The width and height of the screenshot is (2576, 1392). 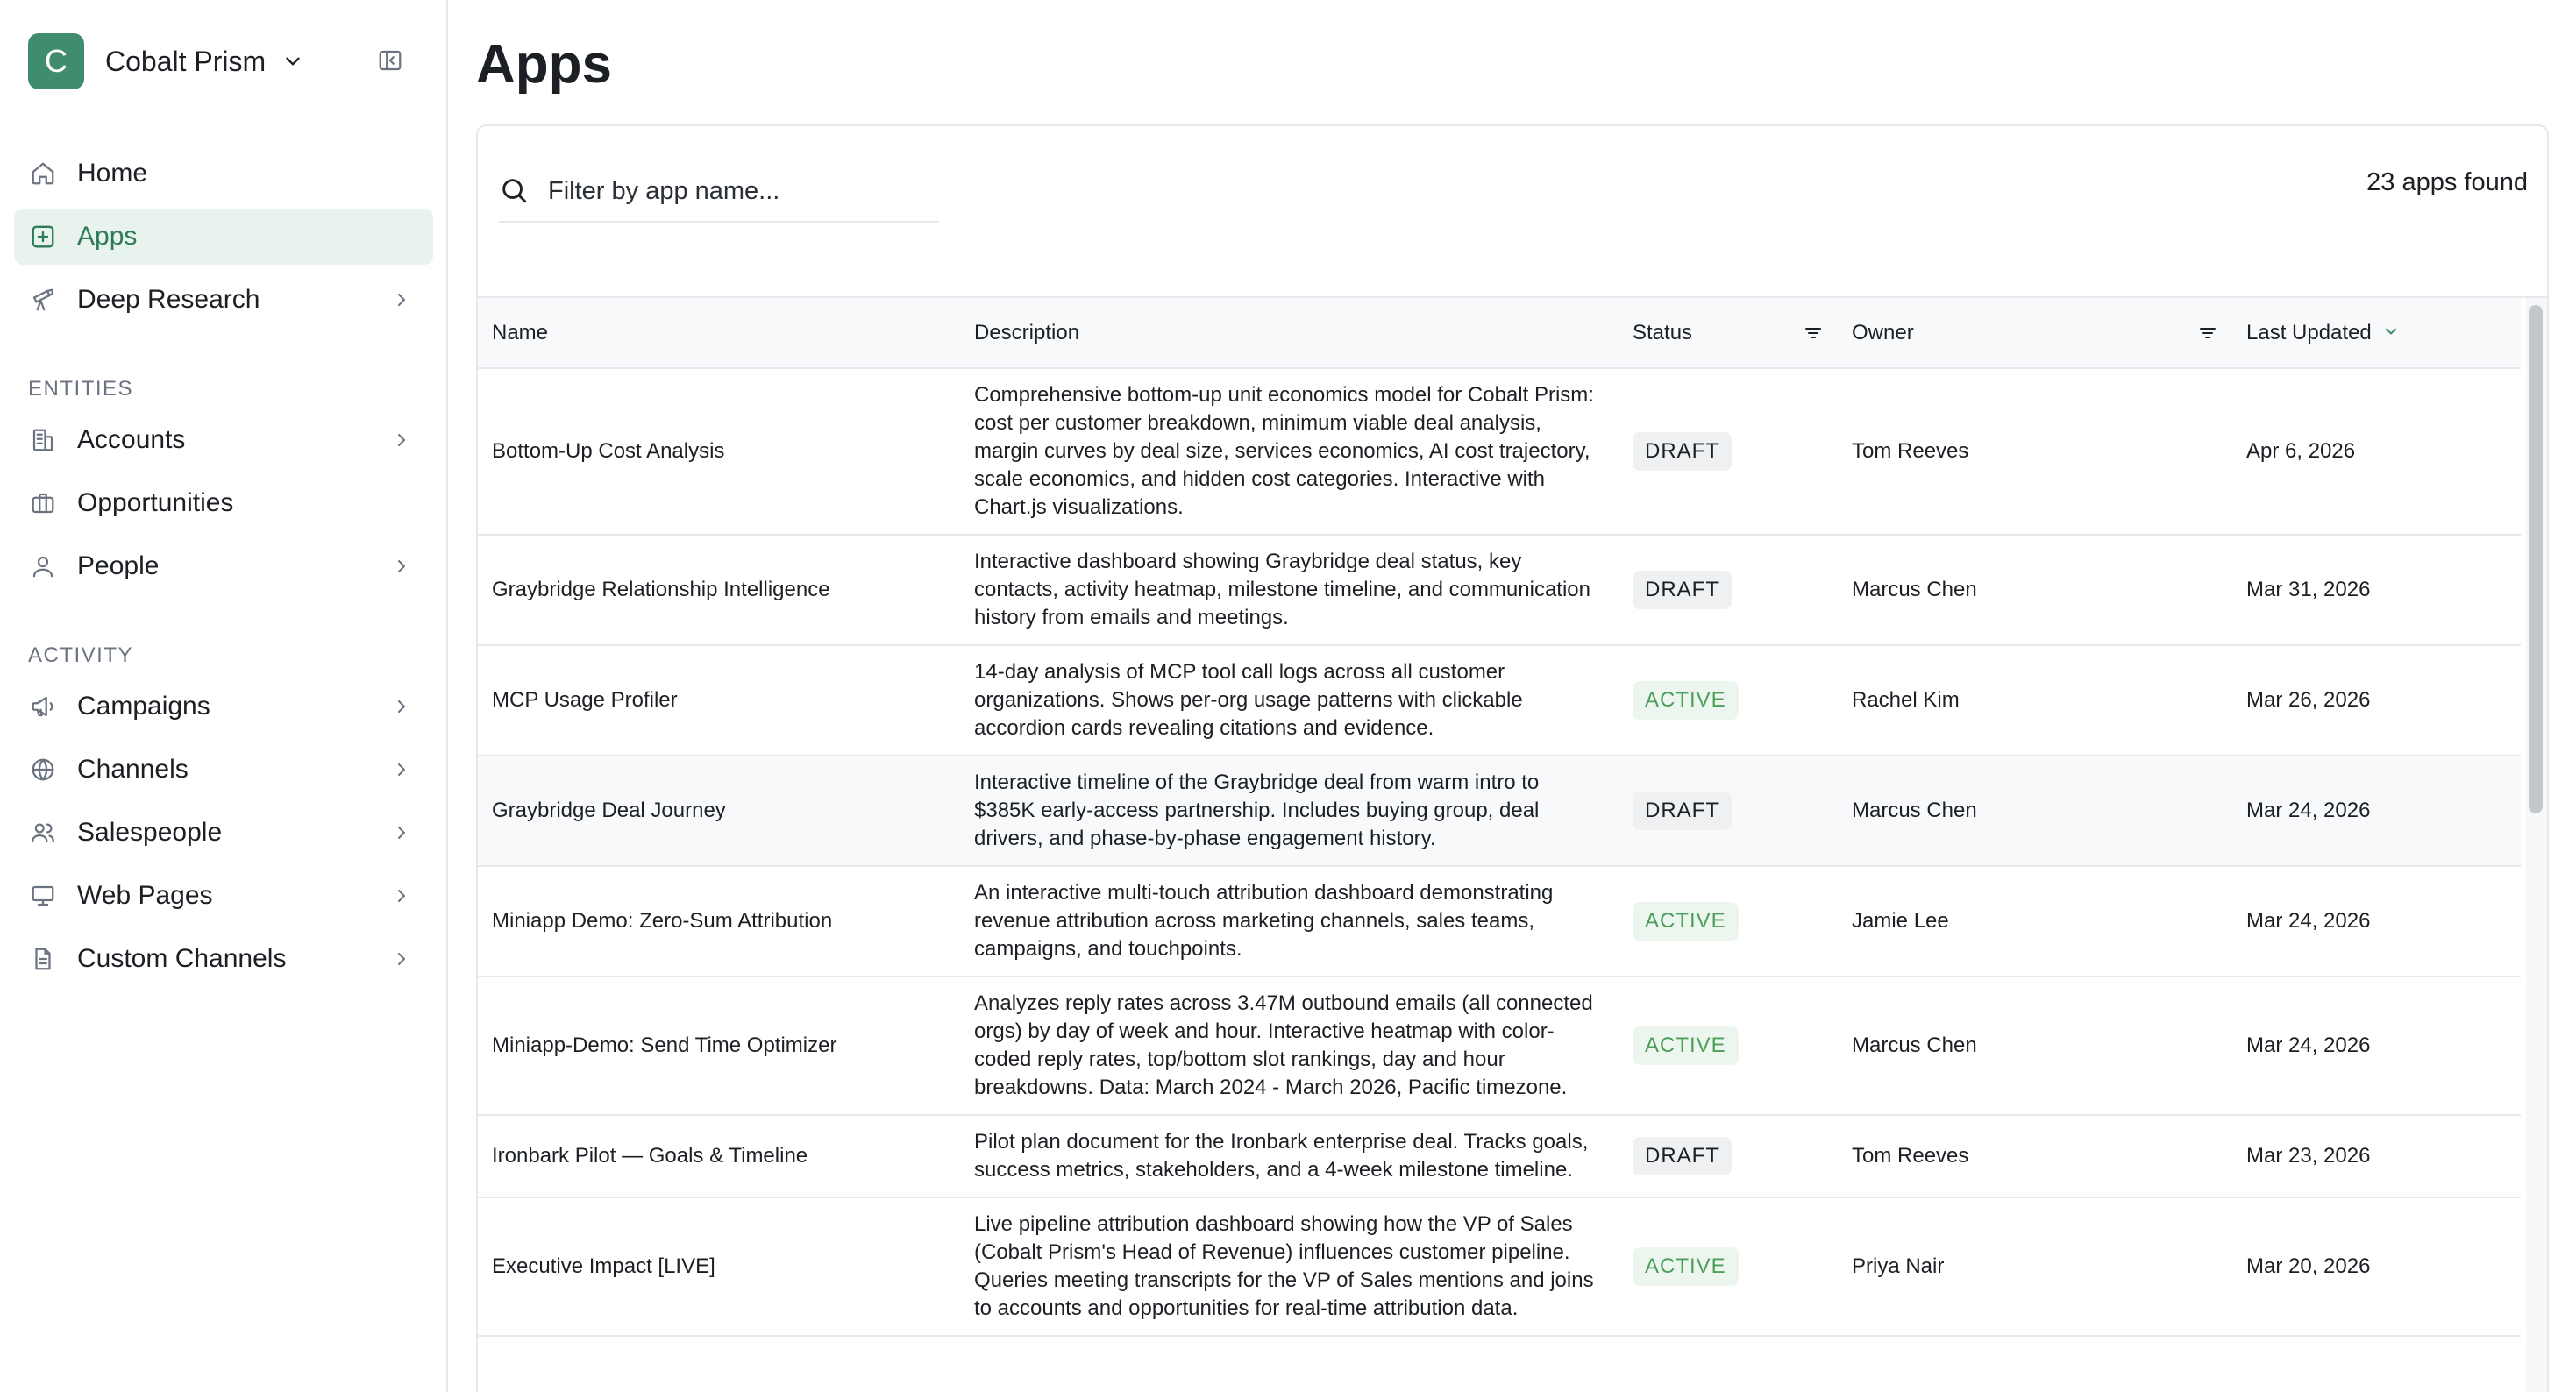 What do you see at coordinates (292, 61) in the screenshot?
I see `chevron-down-icon` at bounding box center [292, 61].